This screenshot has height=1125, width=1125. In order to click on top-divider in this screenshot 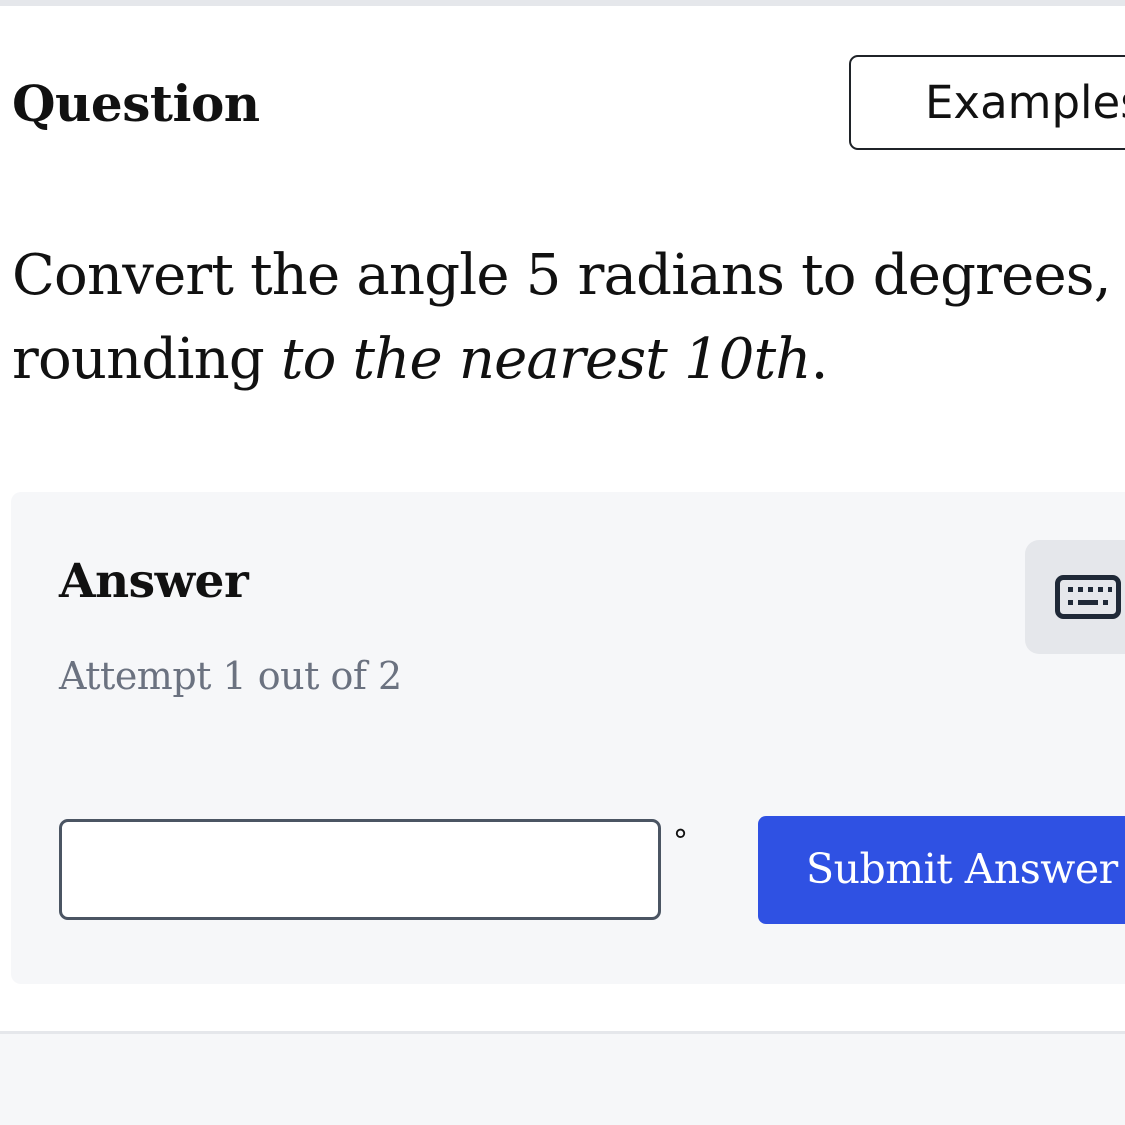, I will do `click(562, 3)`.